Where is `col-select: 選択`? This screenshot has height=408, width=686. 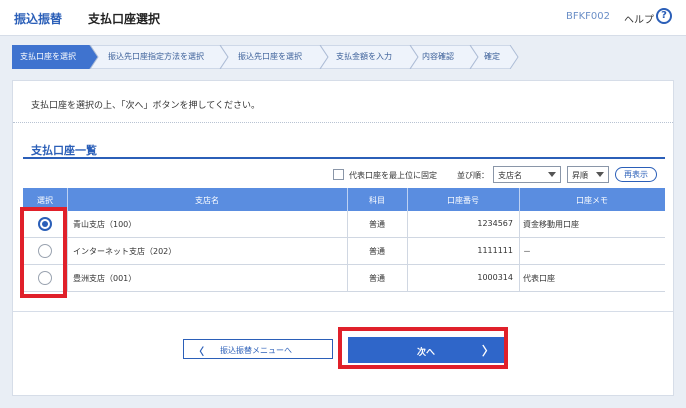 col-select: 選択 is located at coordinates (45, 200).